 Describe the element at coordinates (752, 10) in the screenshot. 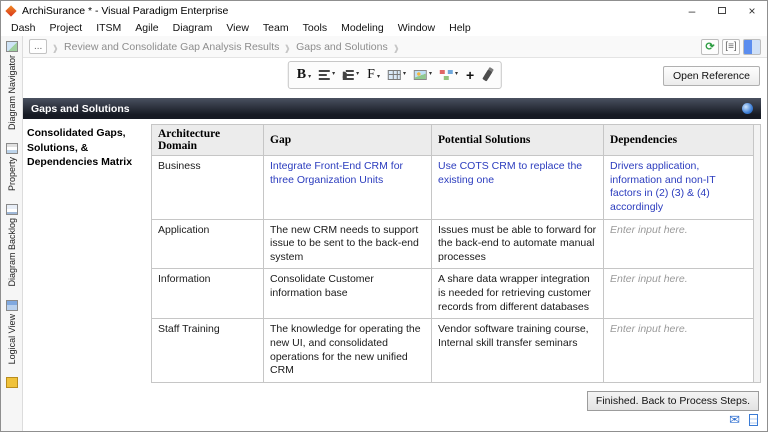

I see `close-button: ×` at that location.